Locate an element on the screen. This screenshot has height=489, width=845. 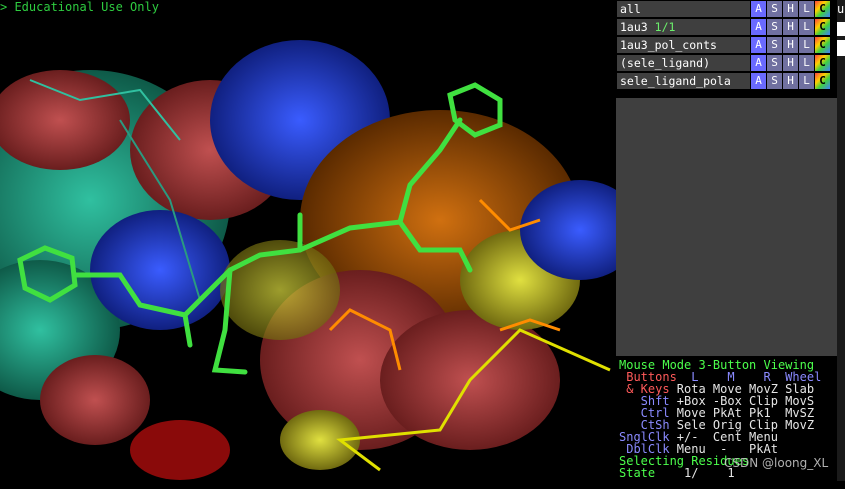
object-name: all is located at coordinates (683, 9).